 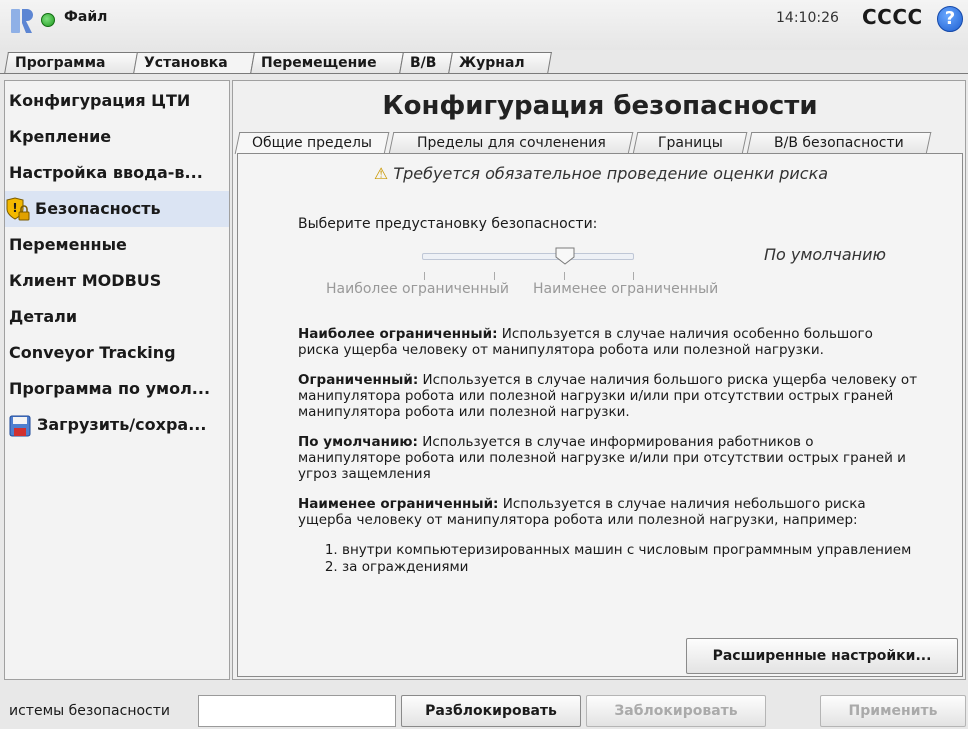 I want to click on main-tab: В/В, so click(x=426, y=63).